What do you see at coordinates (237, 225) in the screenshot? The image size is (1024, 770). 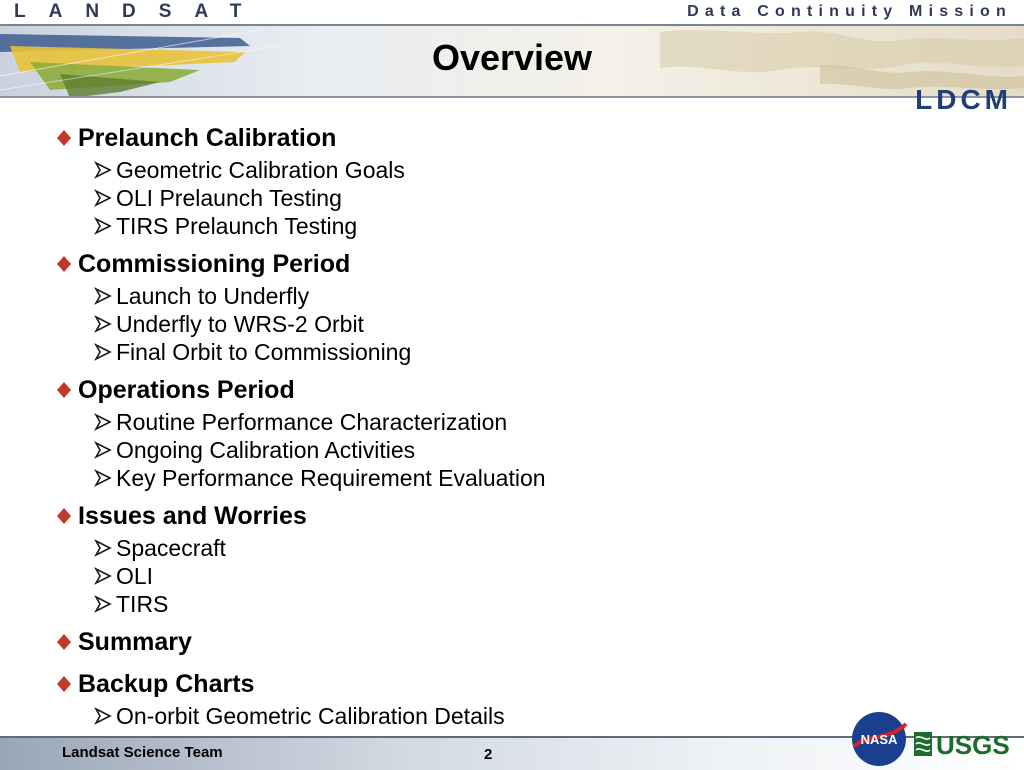 I see `sub-item-label: TIRS Prelaunch Testing` at bounding box center [237, 225].